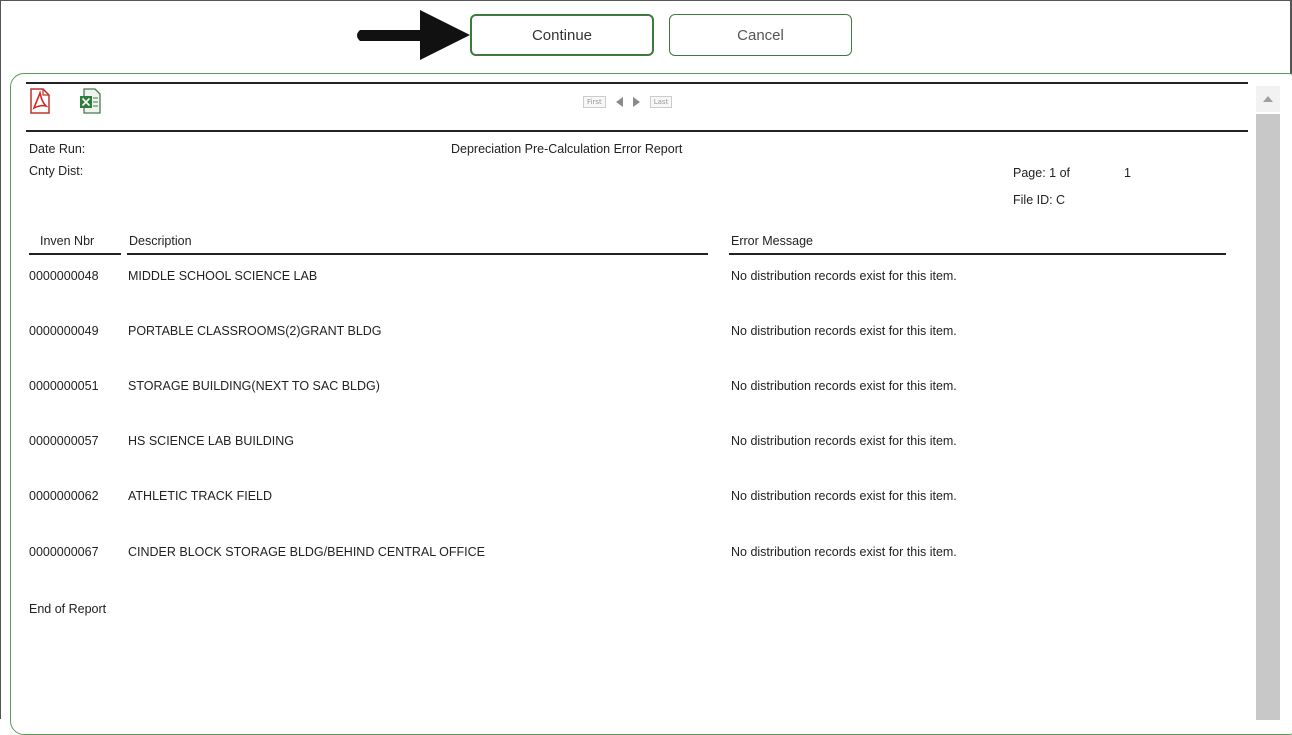 This screenshot has width=1292, height=735. I want to click on report-top-divider, so click(637, 83).